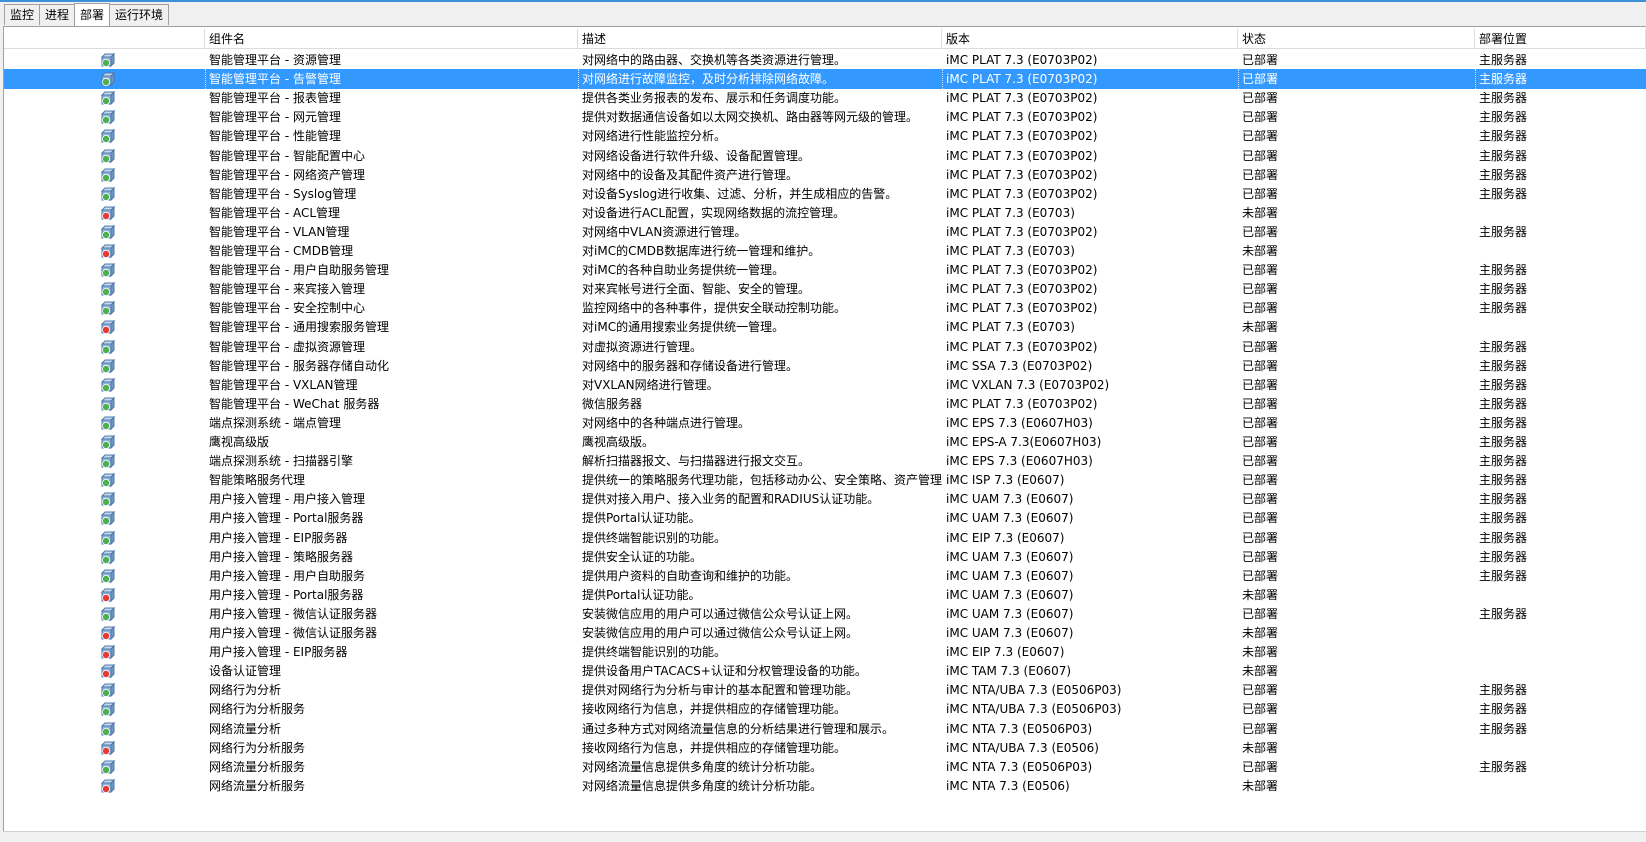  I want to click on cell-component-name: 智能管理平台 - WeChat 服务器, so click(294, 403).